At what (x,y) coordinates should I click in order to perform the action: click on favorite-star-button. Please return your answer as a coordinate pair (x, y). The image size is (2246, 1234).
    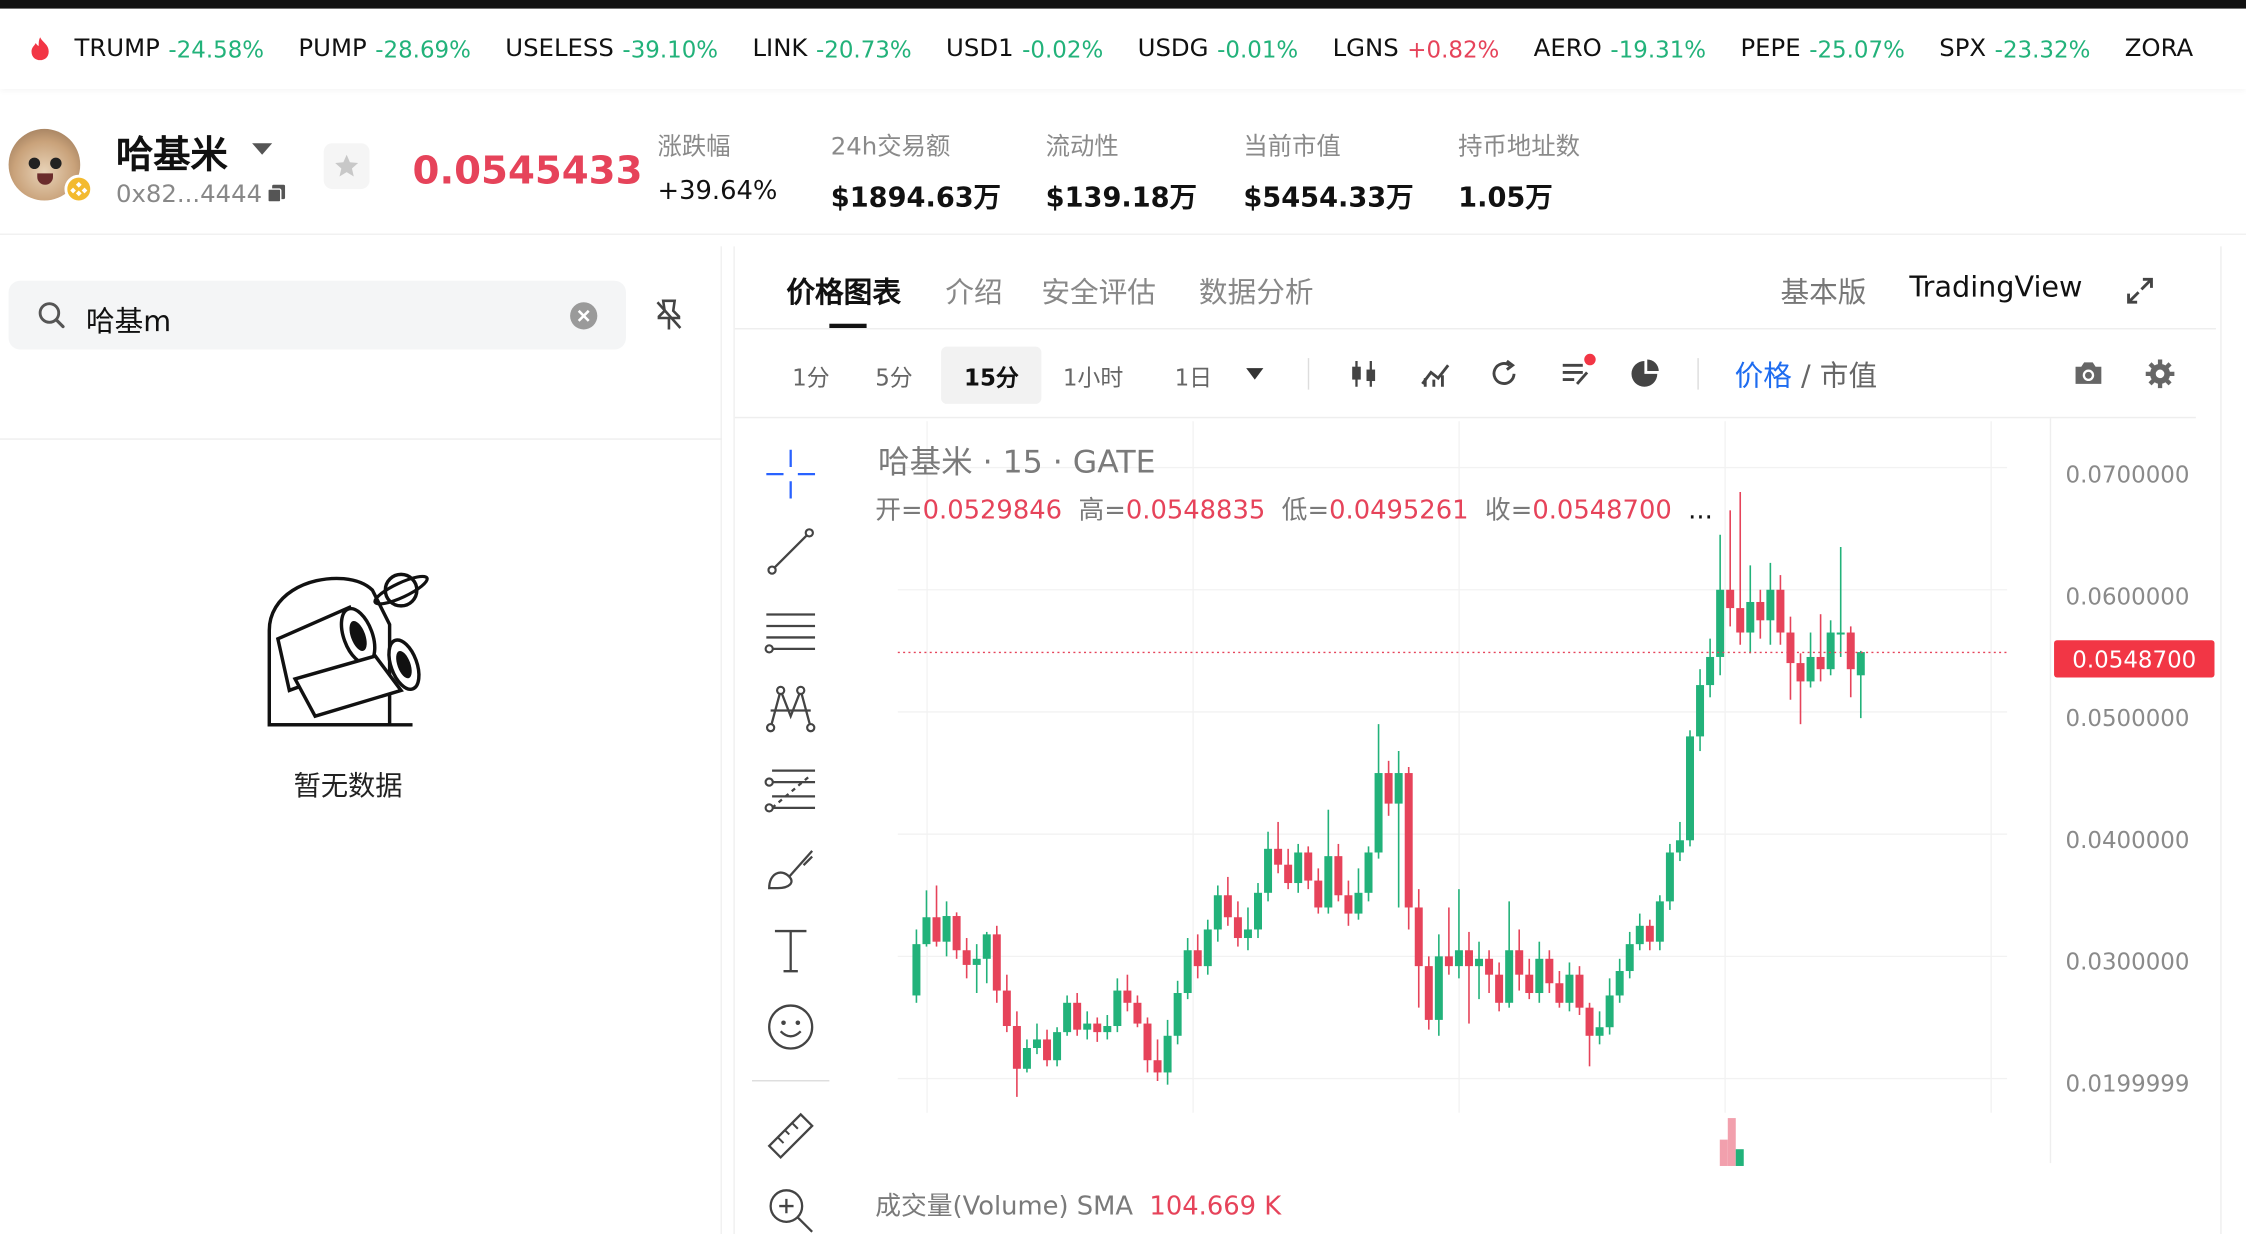
    Looking at the image, I should click on (346, 166).